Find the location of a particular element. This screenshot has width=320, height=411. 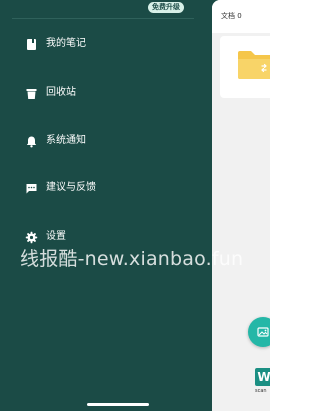

upgrade-badge: 免费升级 is located at coordinates (166, 7).